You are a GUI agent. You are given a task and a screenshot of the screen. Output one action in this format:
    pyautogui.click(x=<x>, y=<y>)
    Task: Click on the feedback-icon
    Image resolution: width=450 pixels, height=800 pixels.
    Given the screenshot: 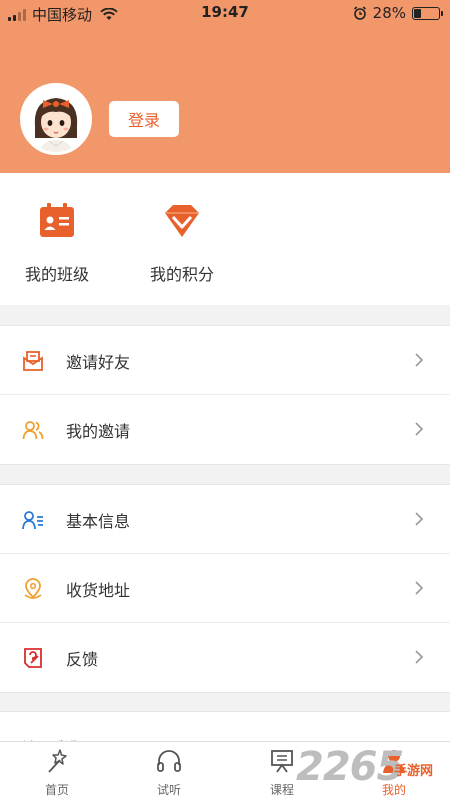 What is the action you would take?
    pyautogui.click(x=33, y=658)
    